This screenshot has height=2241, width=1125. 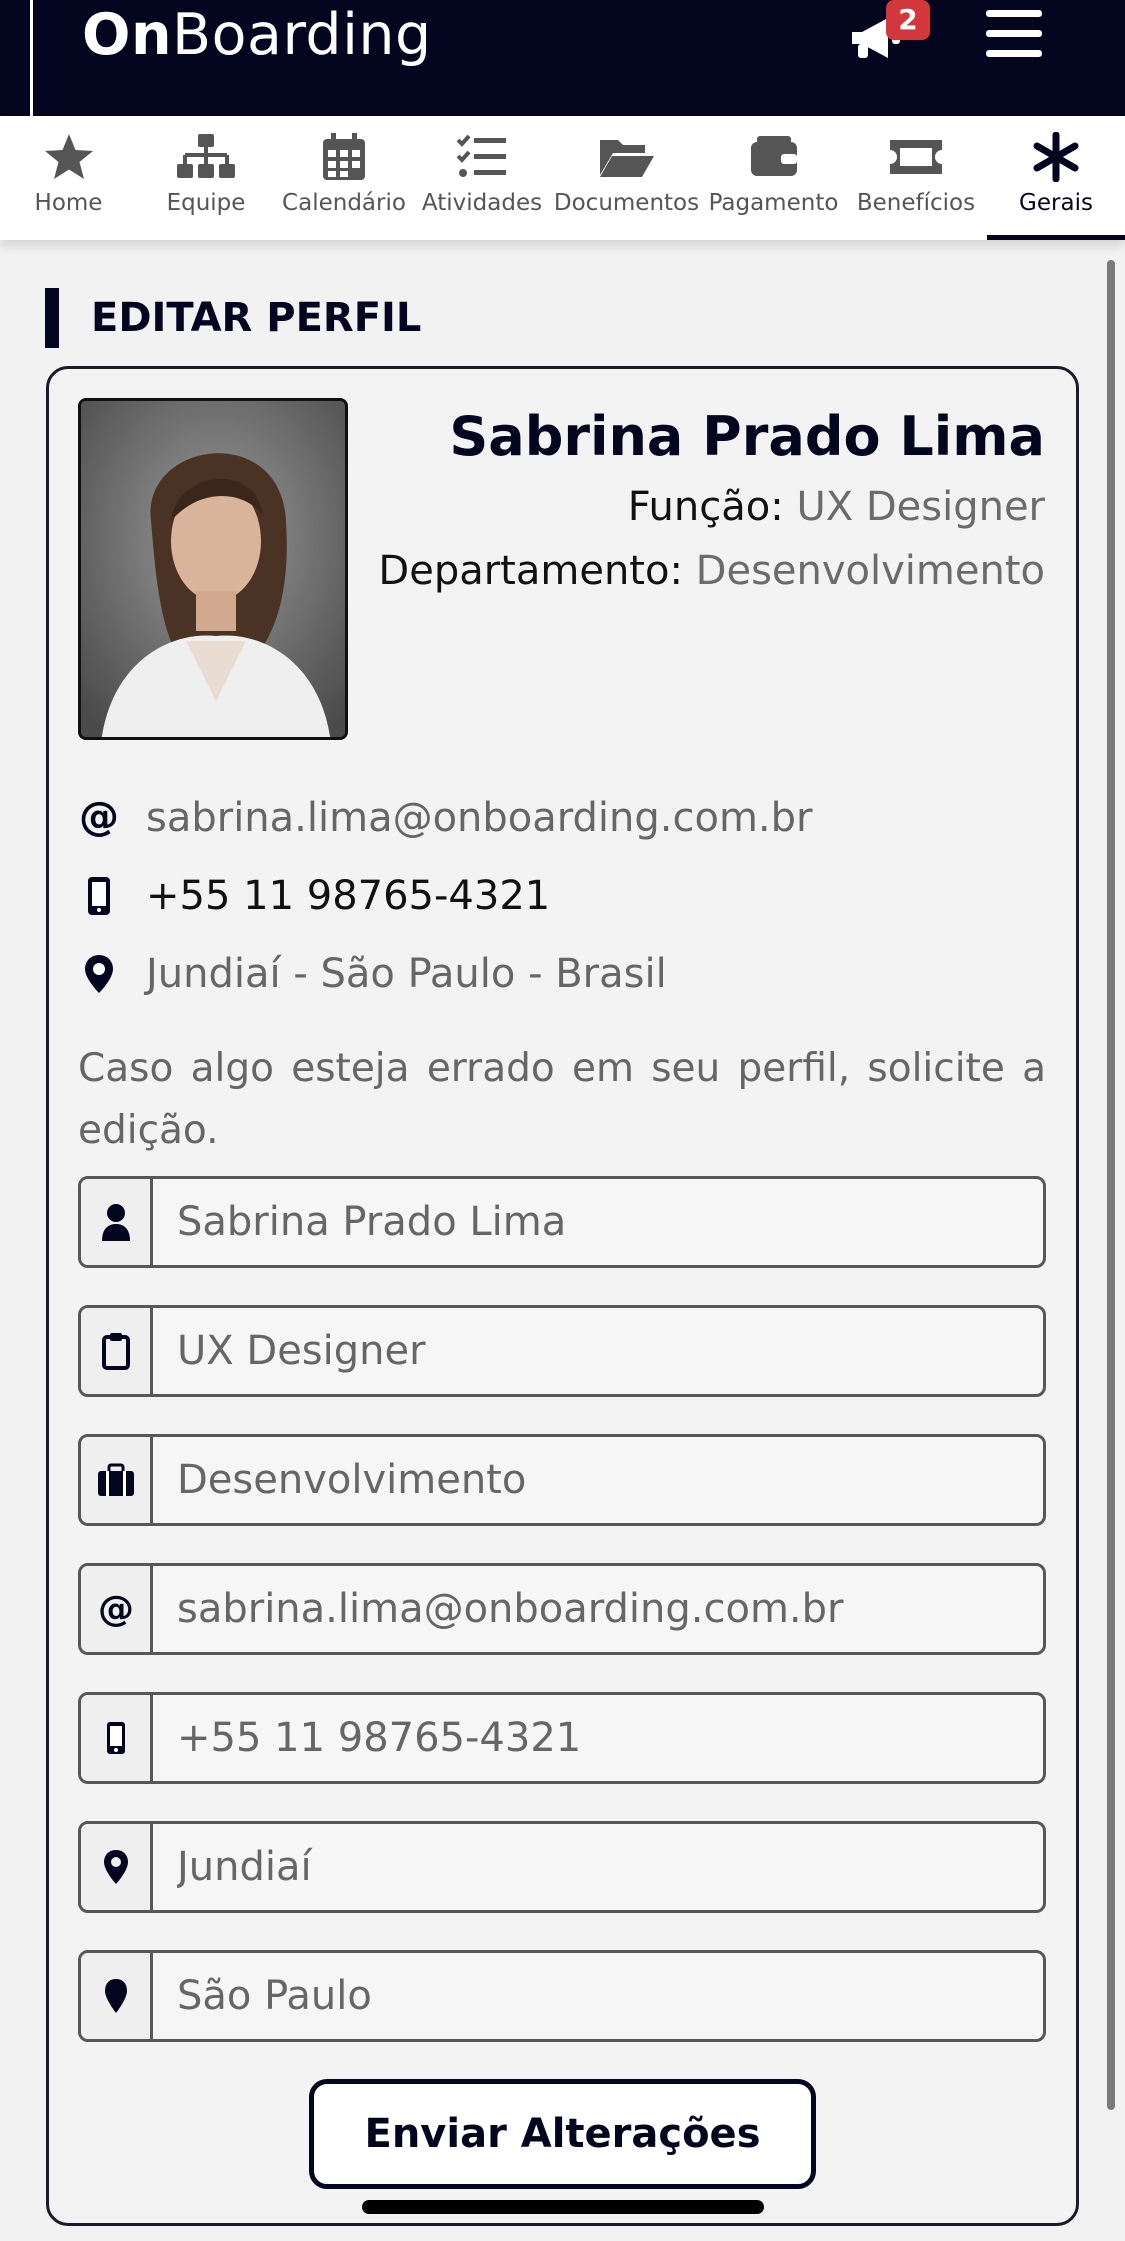 I want to click on hamburger-menu-icon, so click(x=1014, y=34).